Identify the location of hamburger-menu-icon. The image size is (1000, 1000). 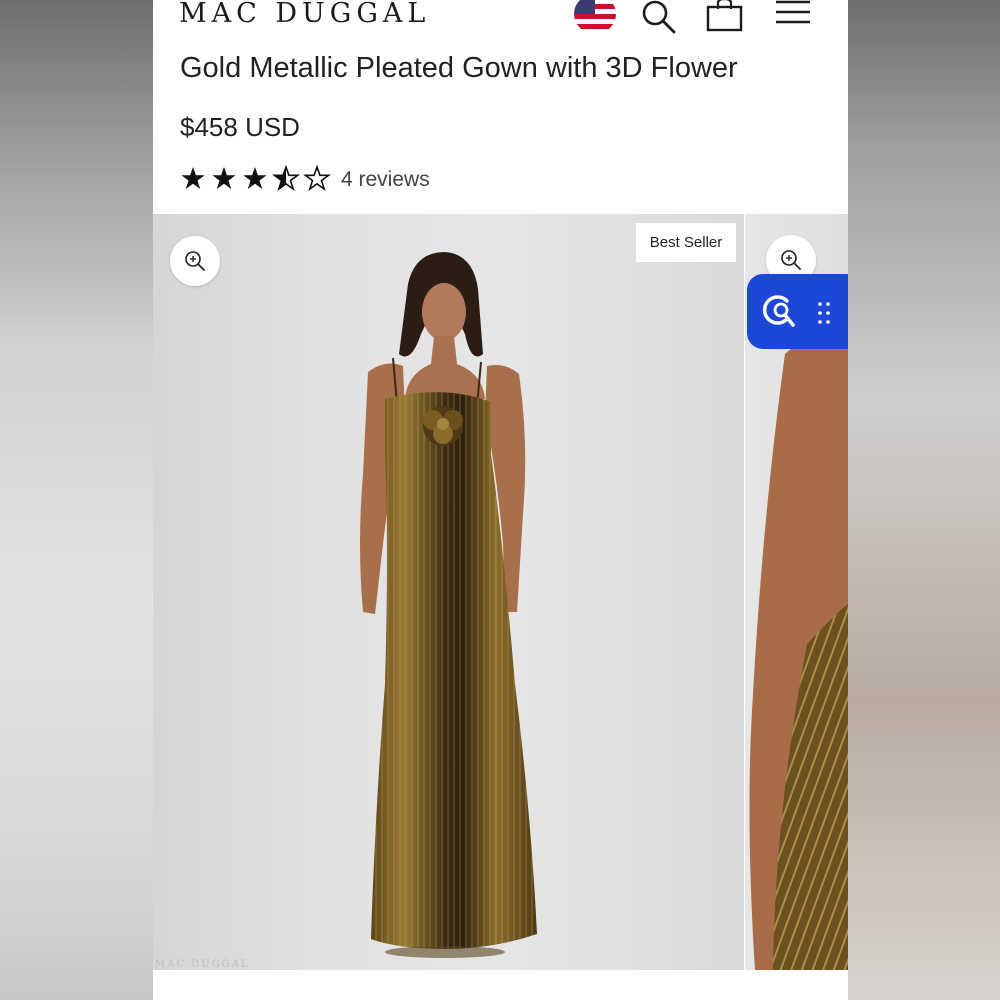
(793, 14).